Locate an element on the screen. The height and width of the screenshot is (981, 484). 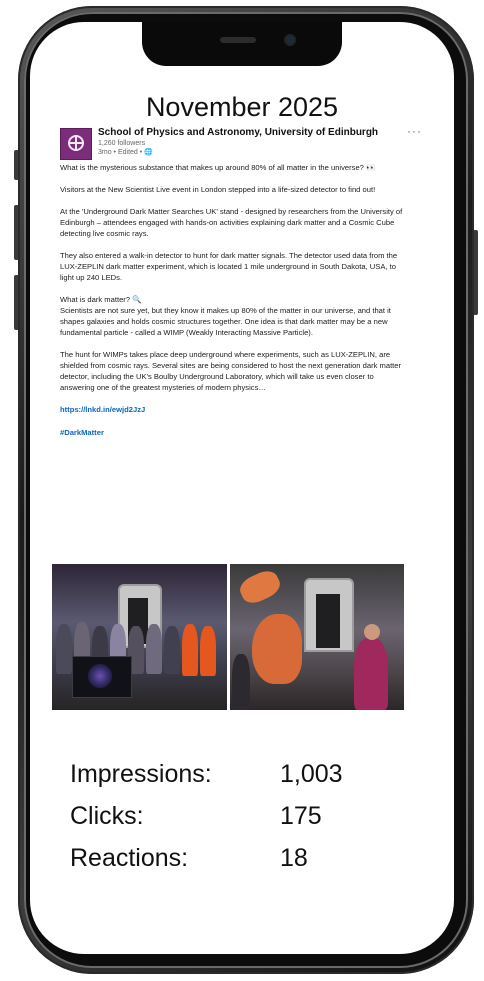
more-options-icon: ··· is located at coordinates (414, 131).